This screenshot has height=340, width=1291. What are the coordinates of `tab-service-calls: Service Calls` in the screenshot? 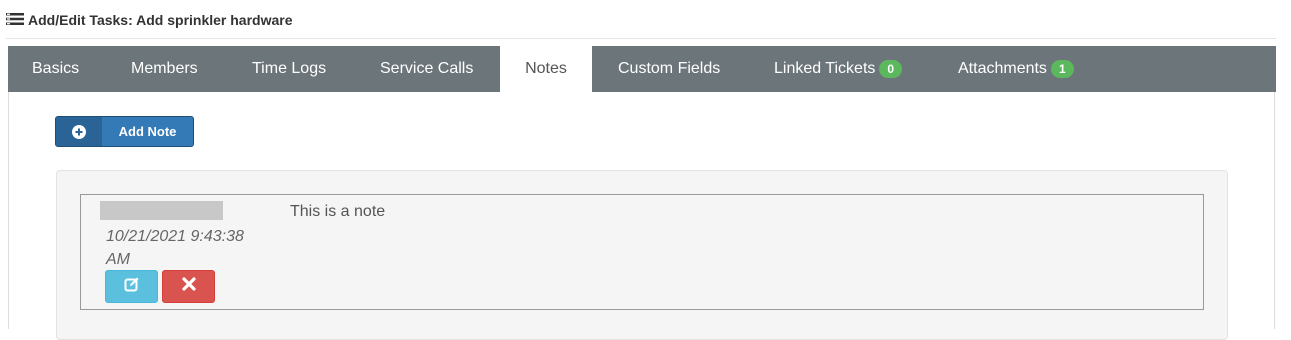 It's located at (426, 69).